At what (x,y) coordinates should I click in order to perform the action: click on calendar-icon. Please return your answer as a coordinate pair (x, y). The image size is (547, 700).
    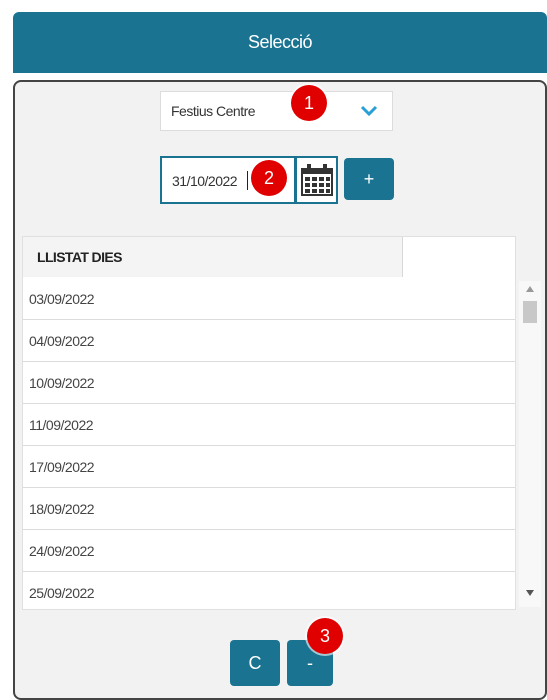
    Looking at the image, I should click on (316, 180).